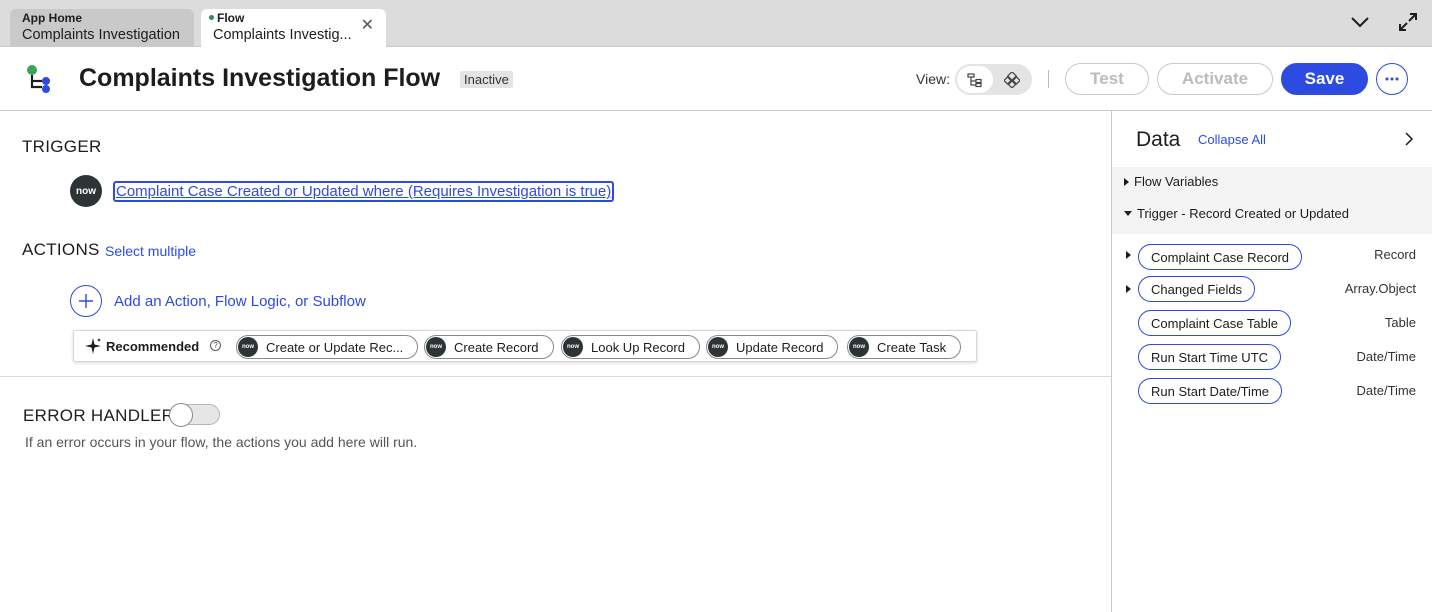  I want to click on data-pill-type: Table, so click(1400, 322).